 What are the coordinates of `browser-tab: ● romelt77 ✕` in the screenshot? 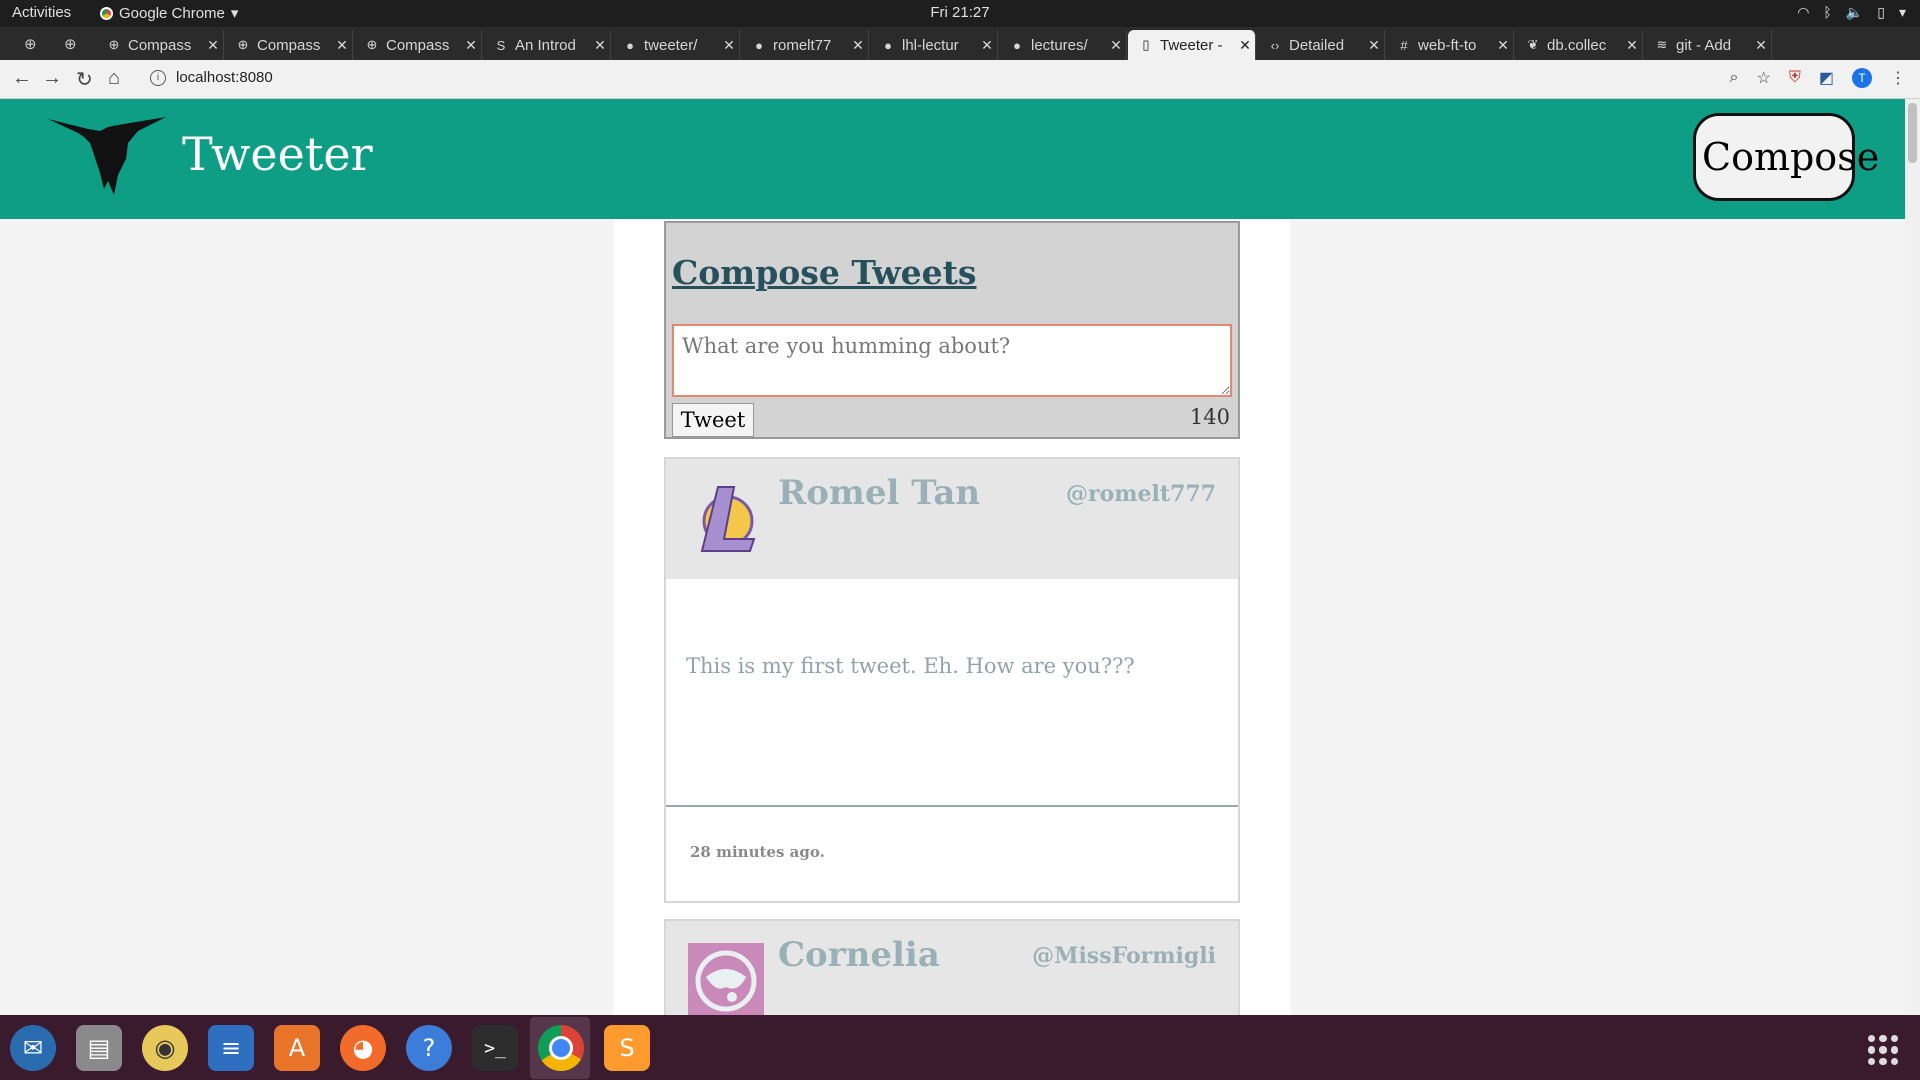 It's located at (805, 45).